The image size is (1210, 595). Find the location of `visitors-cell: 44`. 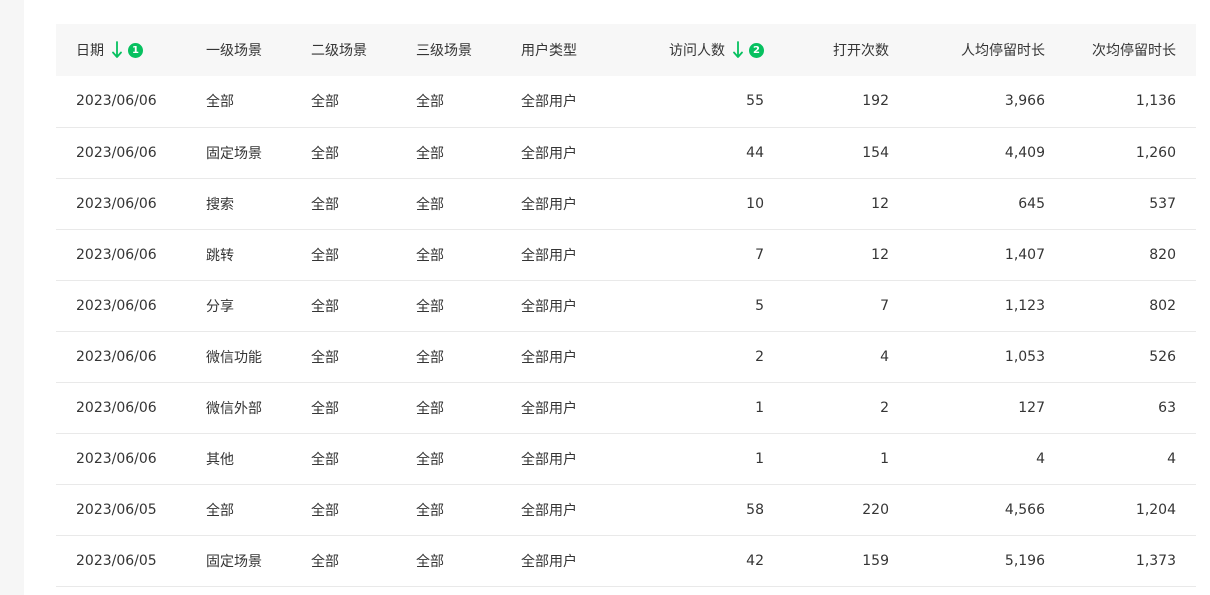

visitors-cell: 44 is located at coordinates (695, 153).